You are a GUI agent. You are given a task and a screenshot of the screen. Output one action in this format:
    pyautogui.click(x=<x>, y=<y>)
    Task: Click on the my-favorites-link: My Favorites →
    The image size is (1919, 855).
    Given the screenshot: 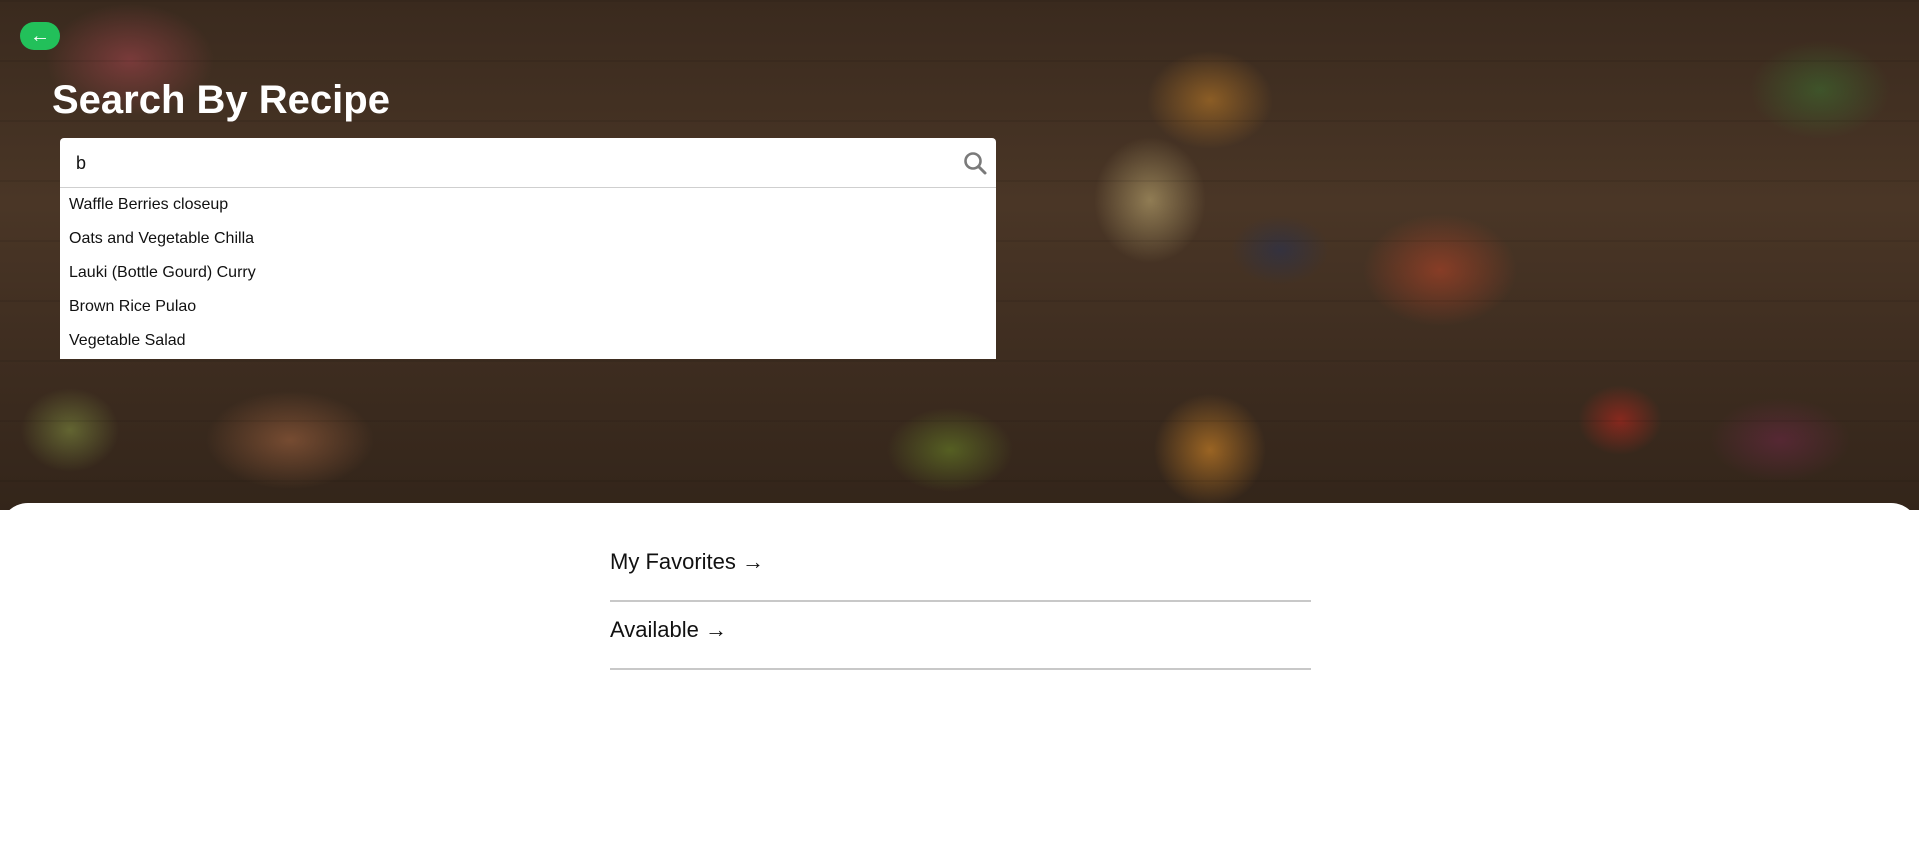 What is the action you would take?
    pyautogui.click(x=960, y=568)
    